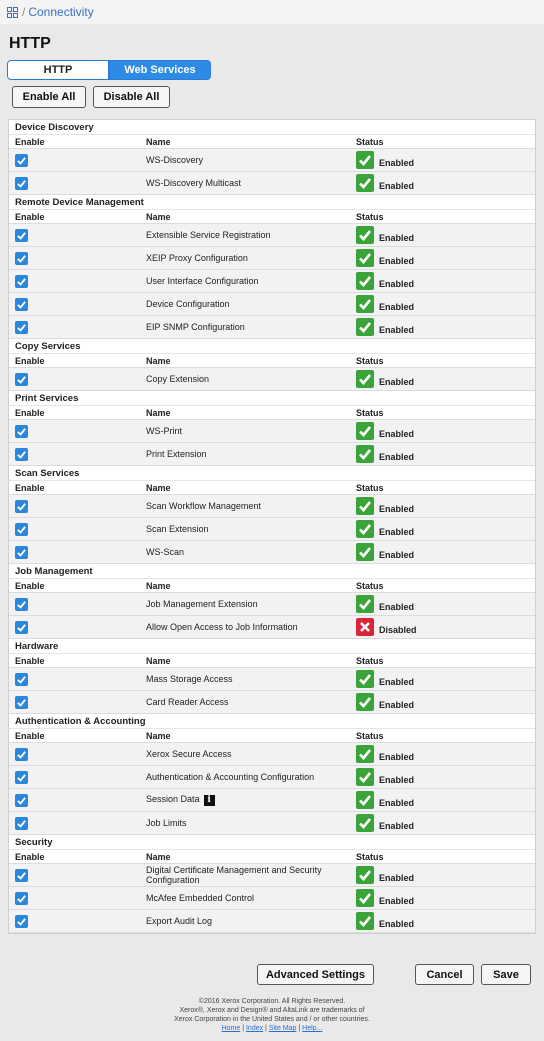  What do you see at coordinates (30, 43) in the screenshot?
I see `page-title: HTTP` at bounding box center [30, 43].